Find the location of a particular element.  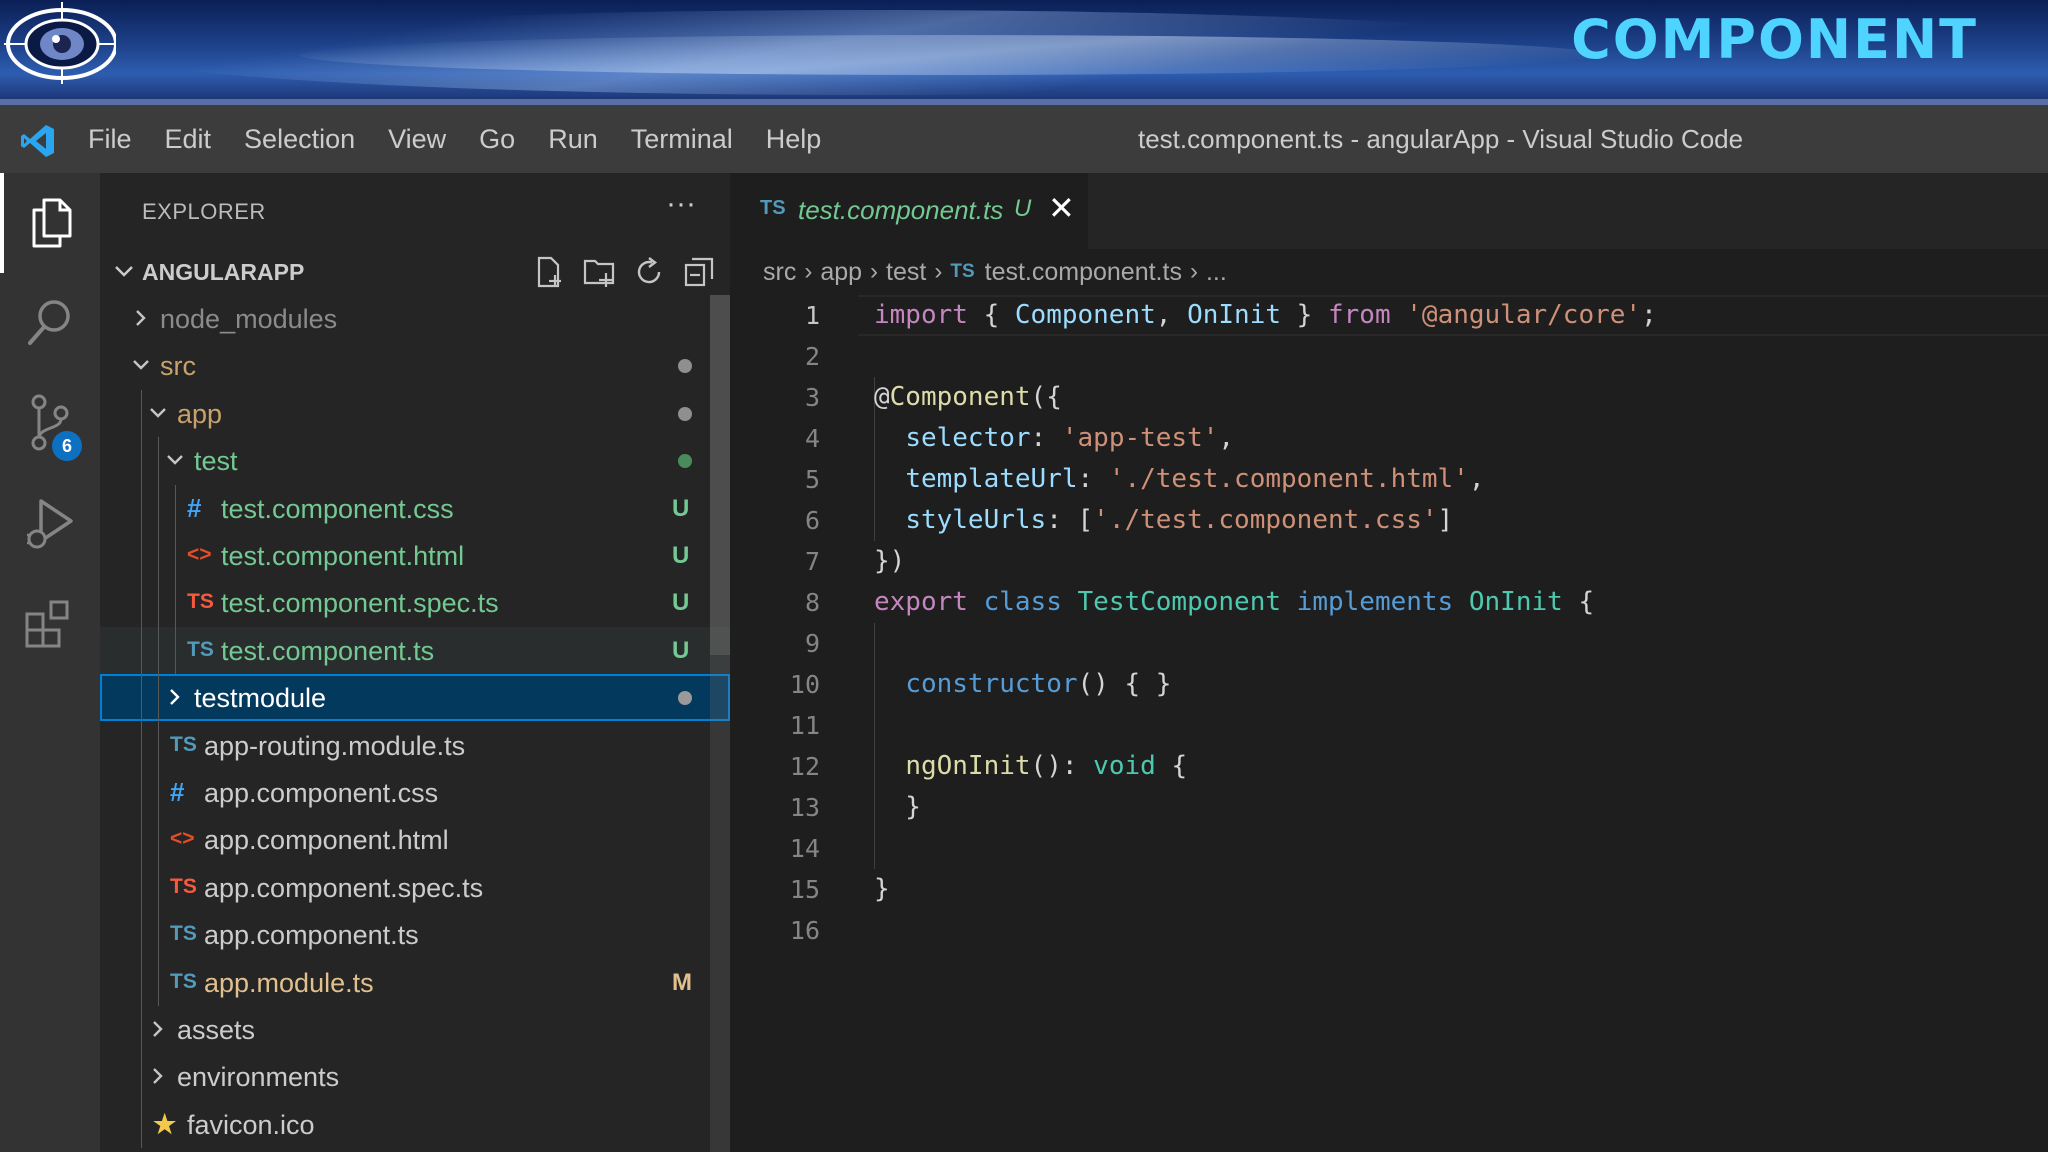

refresh-icon is located at coordinates (649, 272).